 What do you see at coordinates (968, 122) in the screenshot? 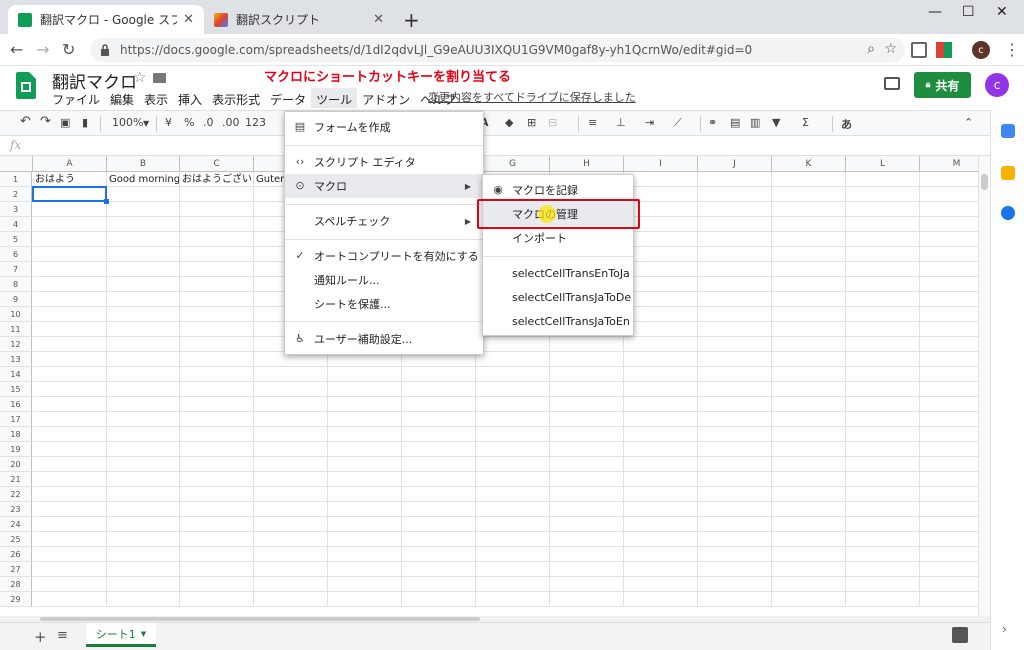
I see `collapse-toolbar-icon: ⌃` at bounding box center [968, 122].